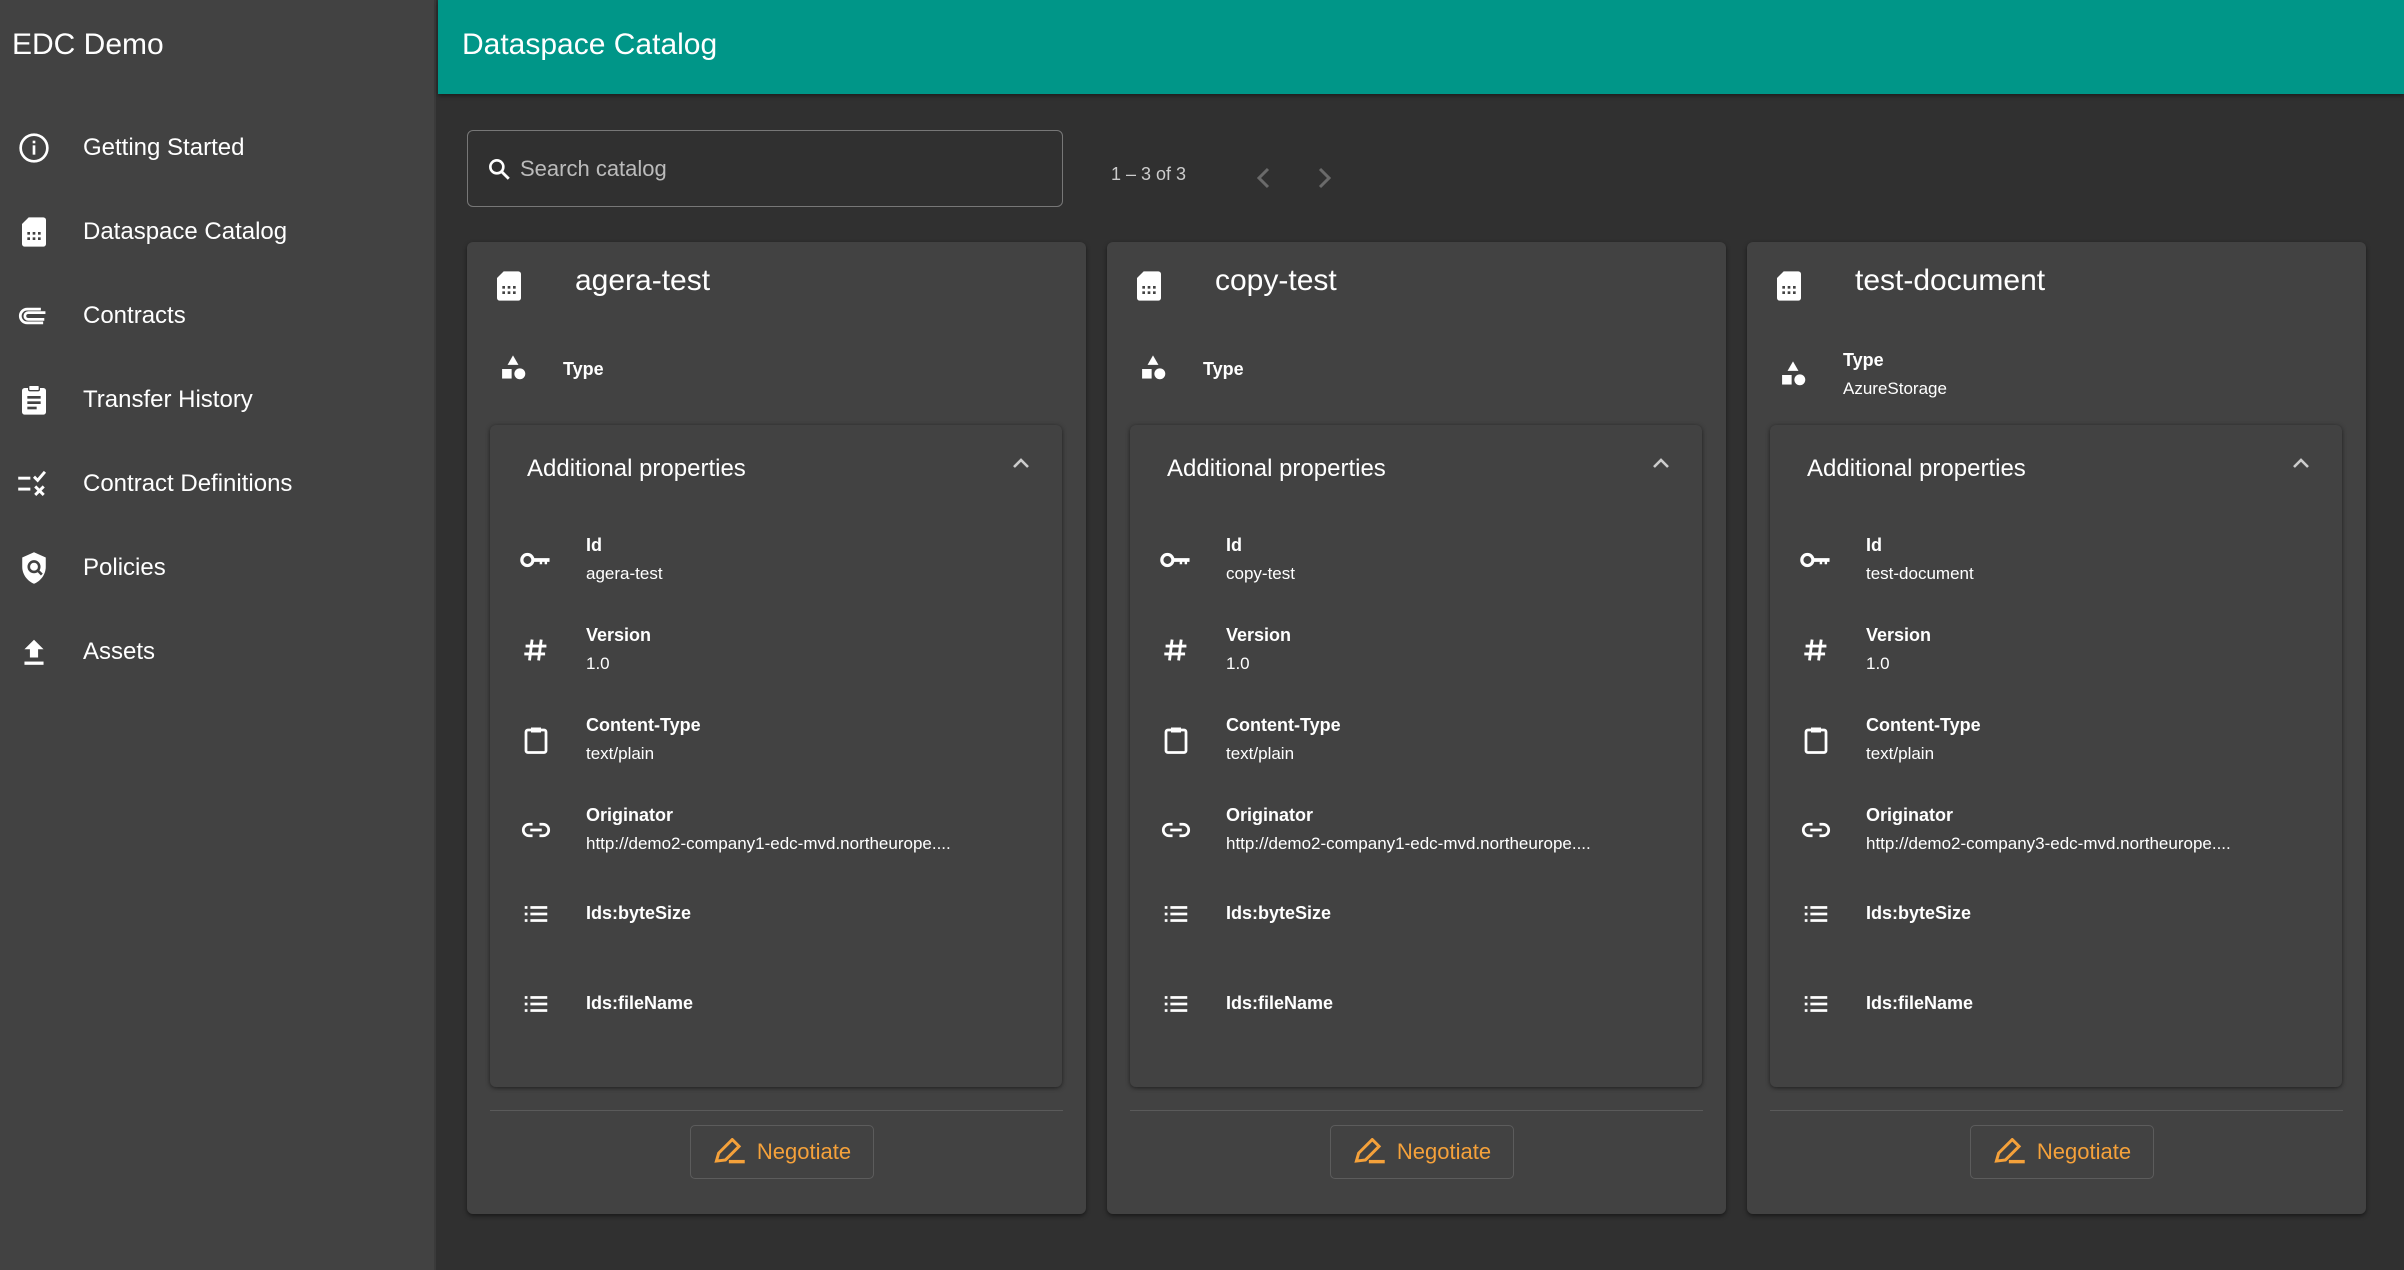  Describe the element at coordinates (134, 315) in the screenshot. I see `sidebar-item-label: Contracts` at that location.